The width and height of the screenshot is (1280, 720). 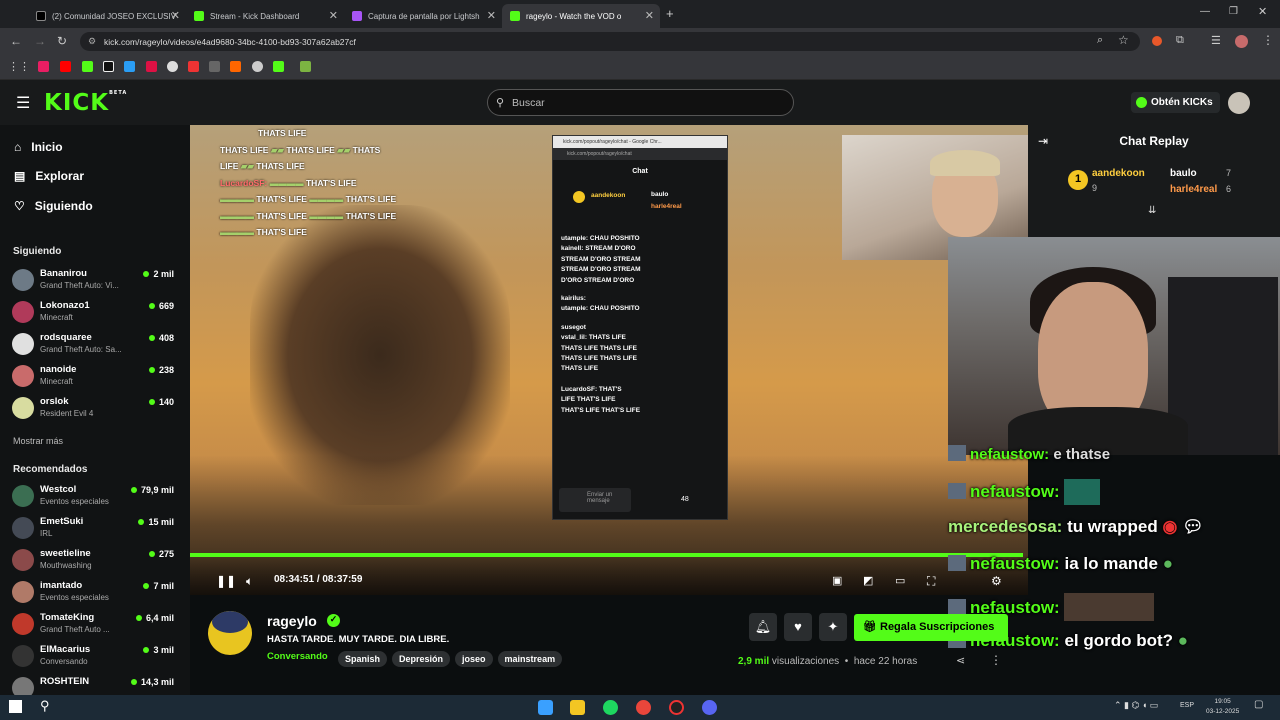 What do you see at coordinates (265, 16) in the screenshot?
I see `browser-tab-2: Stream - Kick Dashboard ✕` at bounding box center [265, 16].